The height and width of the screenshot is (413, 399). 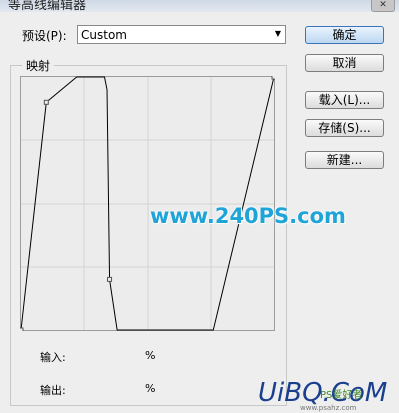 I want to click on mapping-label: 映射, so click(x=38, y=65).